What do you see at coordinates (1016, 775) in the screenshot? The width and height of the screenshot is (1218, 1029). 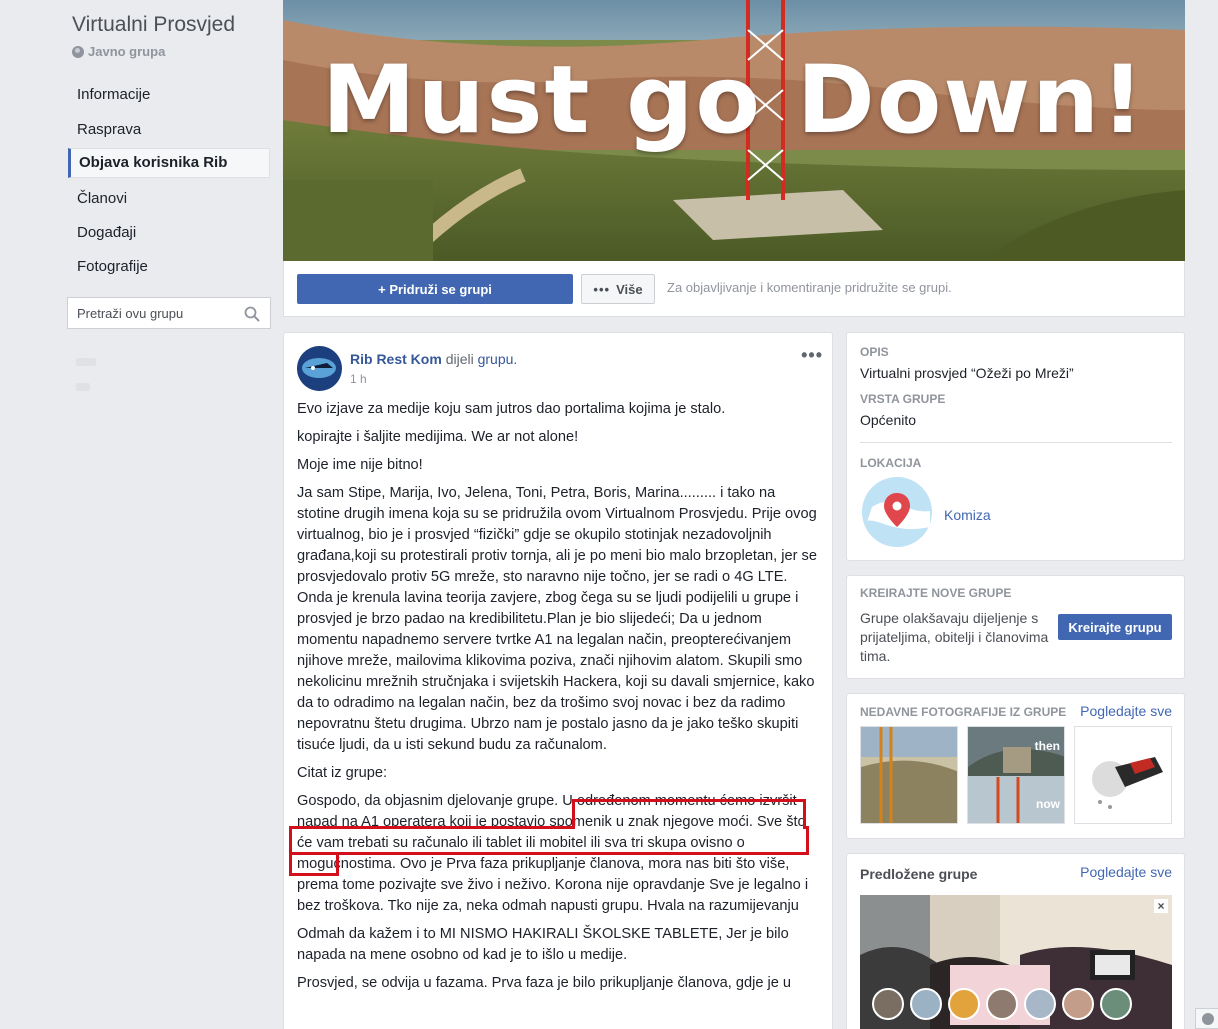 I see `photo-thumbnail: then now` at bounding box center [1016, 775].